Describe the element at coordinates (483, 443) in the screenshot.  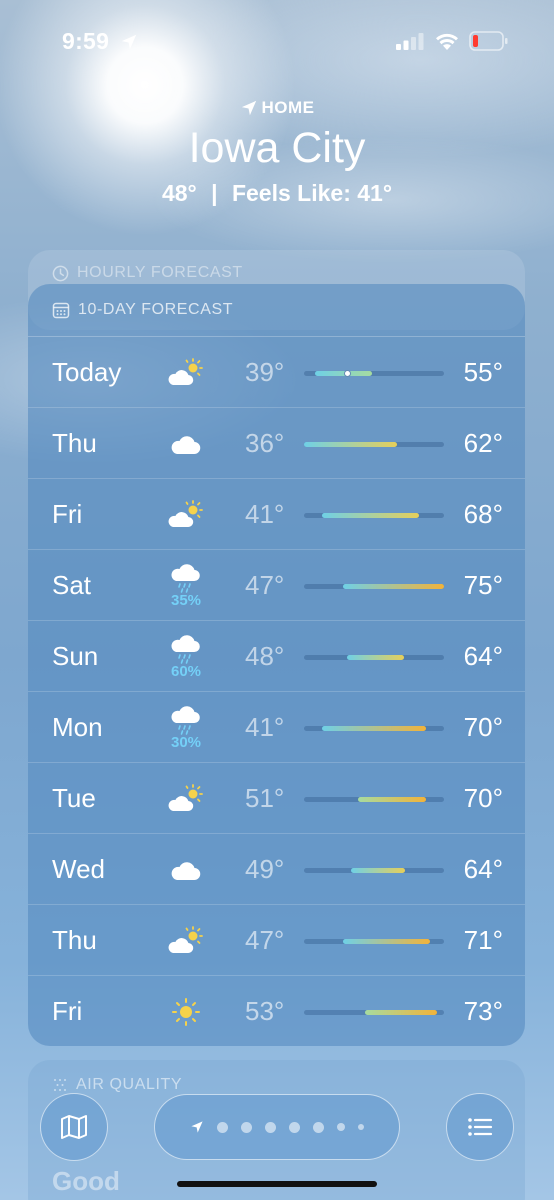
I see `high-temp: 62°` at that location.